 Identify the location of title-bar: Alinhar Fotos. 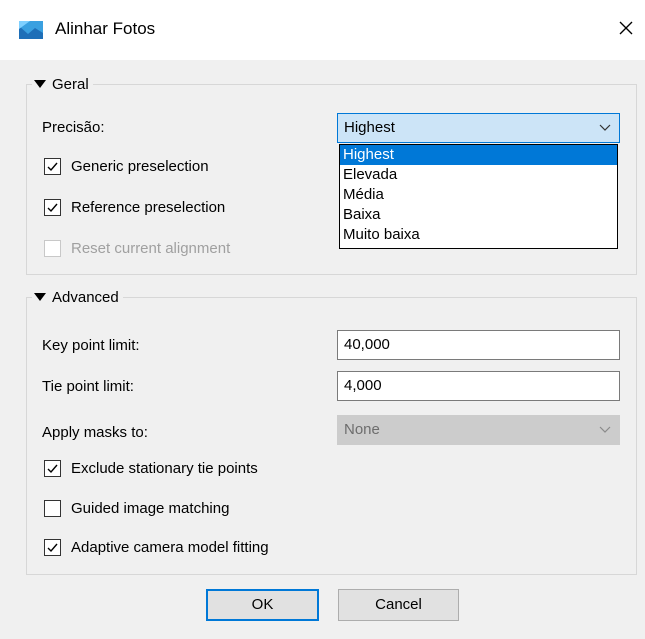
(322, 30).